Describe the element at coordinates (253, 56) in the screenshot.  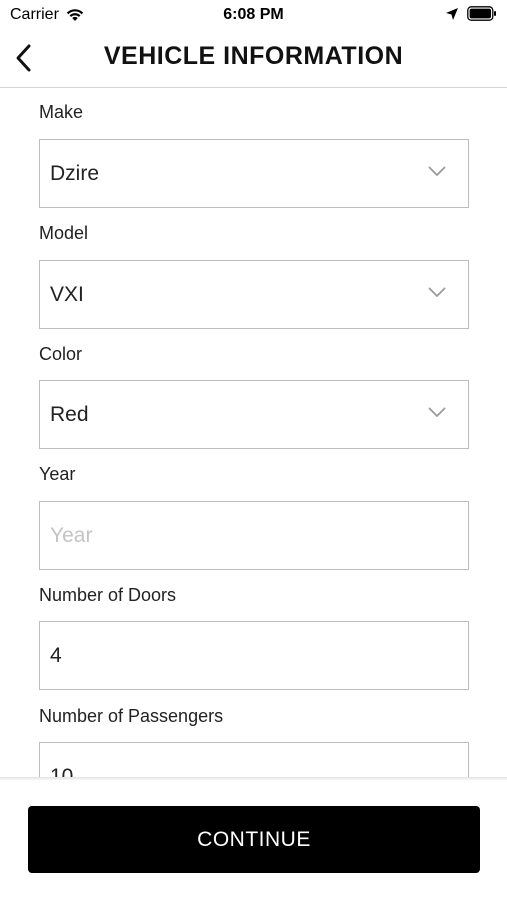
I see `page-title: VEHICLE INFORMATION` at that location.